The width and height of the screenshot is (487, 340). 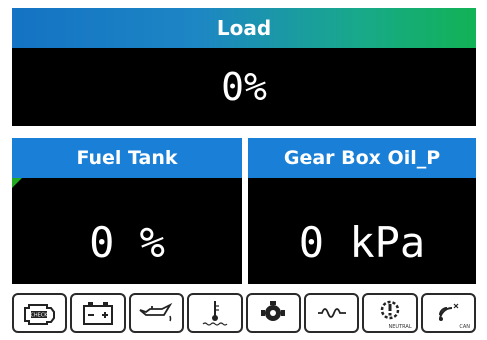 What do you see at coordinates (331, 313) in the screenshot?
I see `glow-plug-icon` at bounding box center [331, 313].